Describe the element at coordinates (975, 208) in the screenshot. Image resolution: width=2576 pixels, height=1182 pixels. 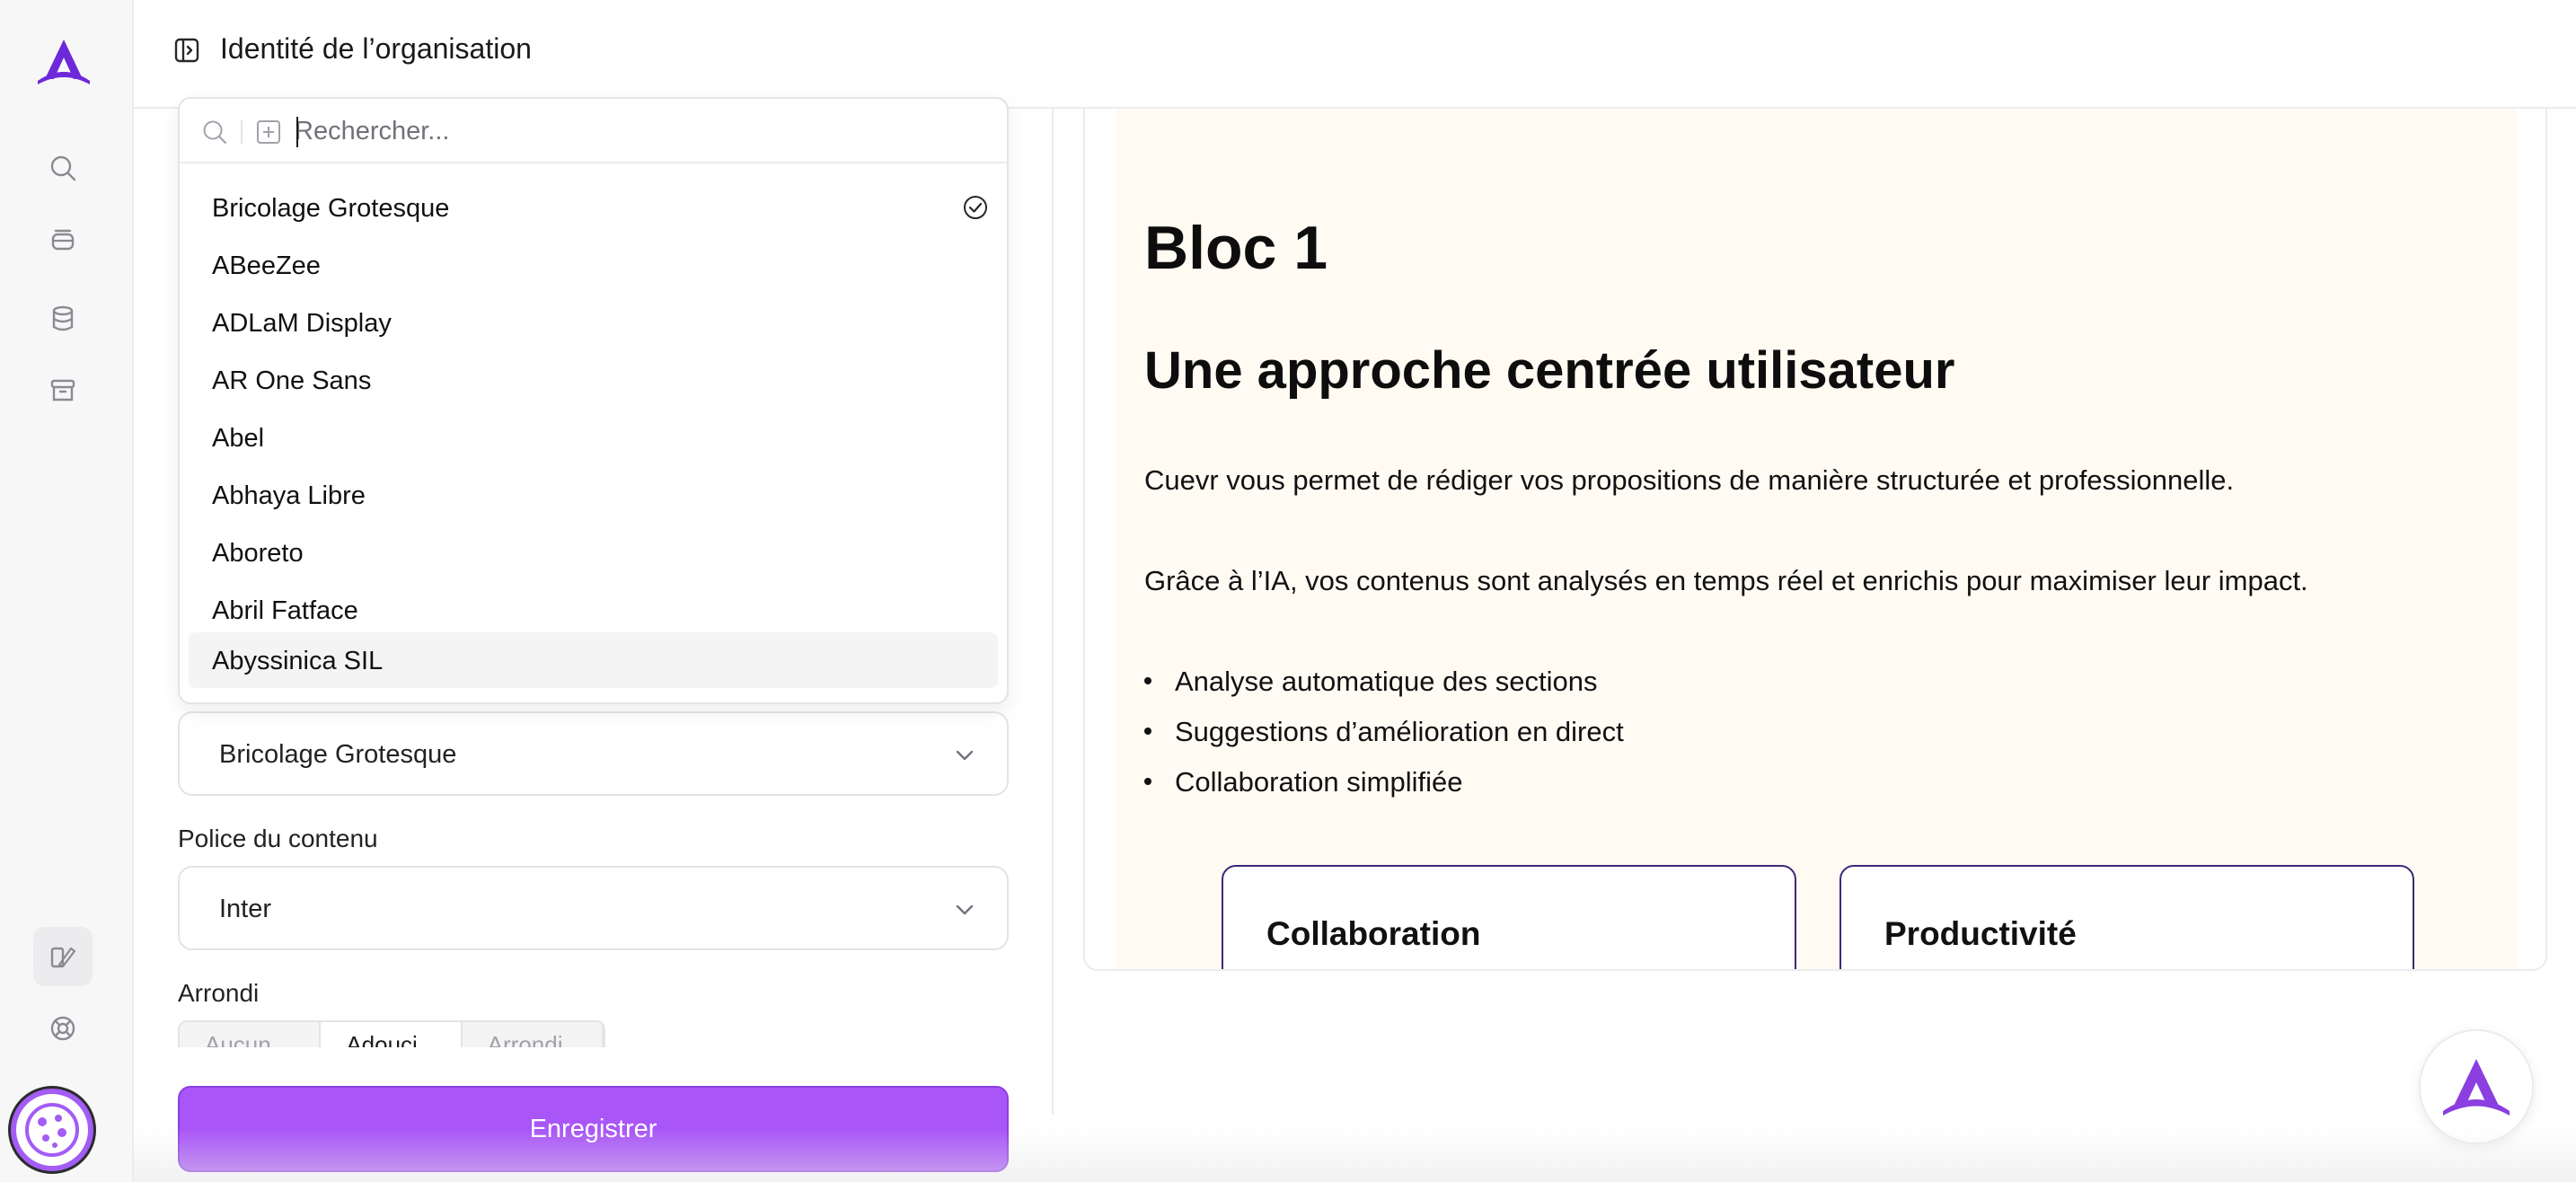
I see `check-circle-icon` at that location.